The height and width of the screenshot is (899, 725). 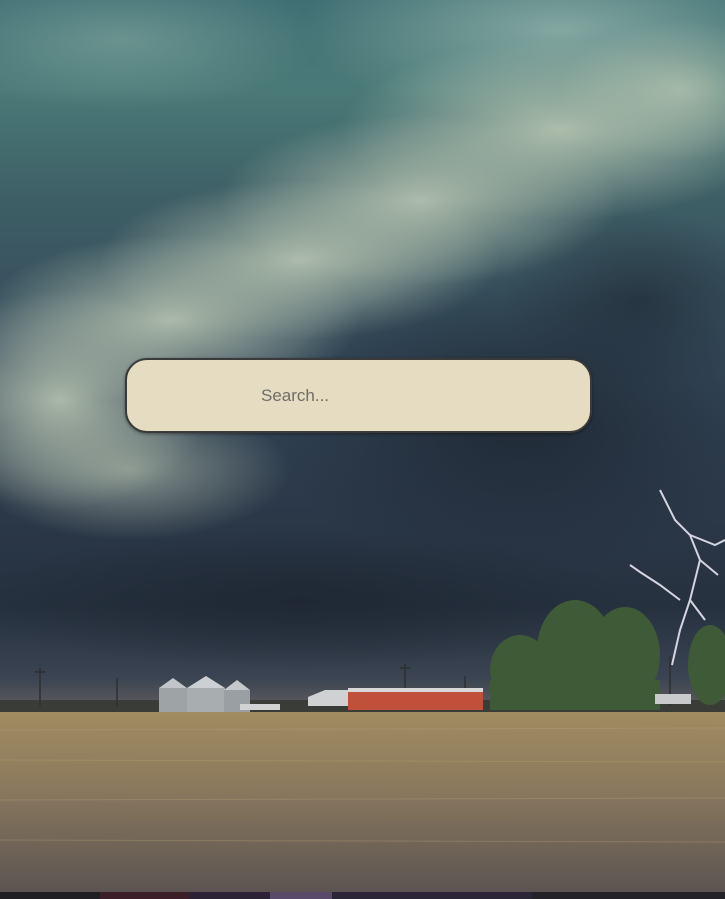 I want to click on search-box, so click(x=358, y=395).